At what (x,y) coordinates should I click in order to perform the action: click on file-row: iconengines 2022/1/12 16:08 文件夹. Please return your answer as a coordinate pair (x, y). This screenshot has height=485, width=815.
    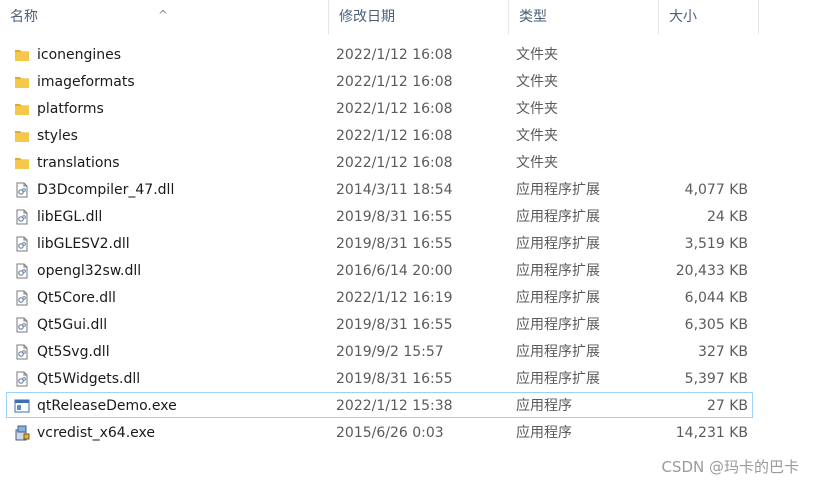
    Looking at the image, I should click on (379, 54).